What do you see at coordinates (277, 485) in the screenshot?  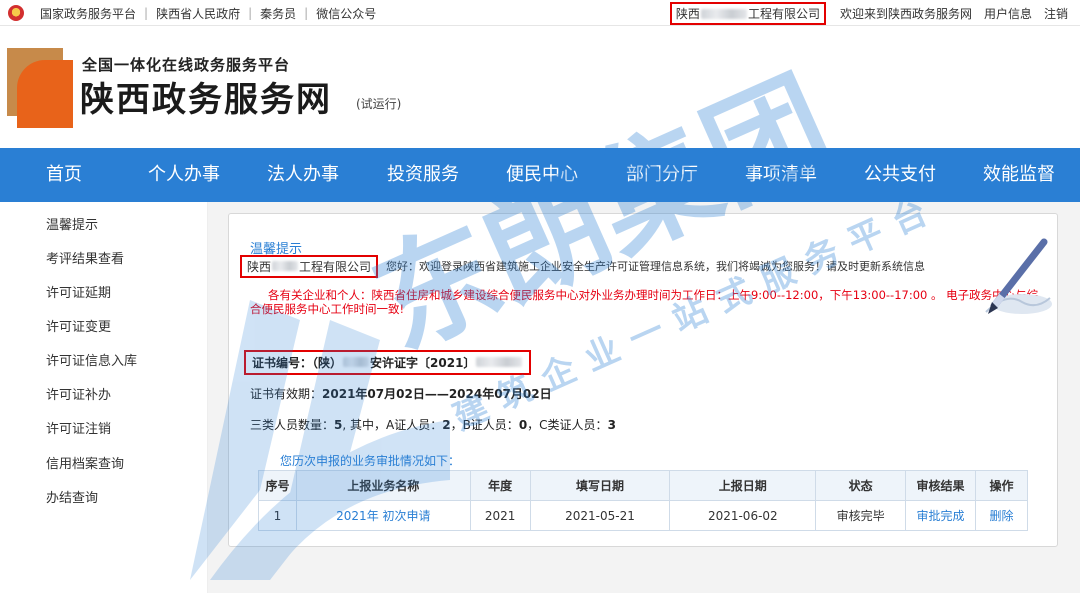 I see `col-index: 序号` at bounding box center [277, 485].